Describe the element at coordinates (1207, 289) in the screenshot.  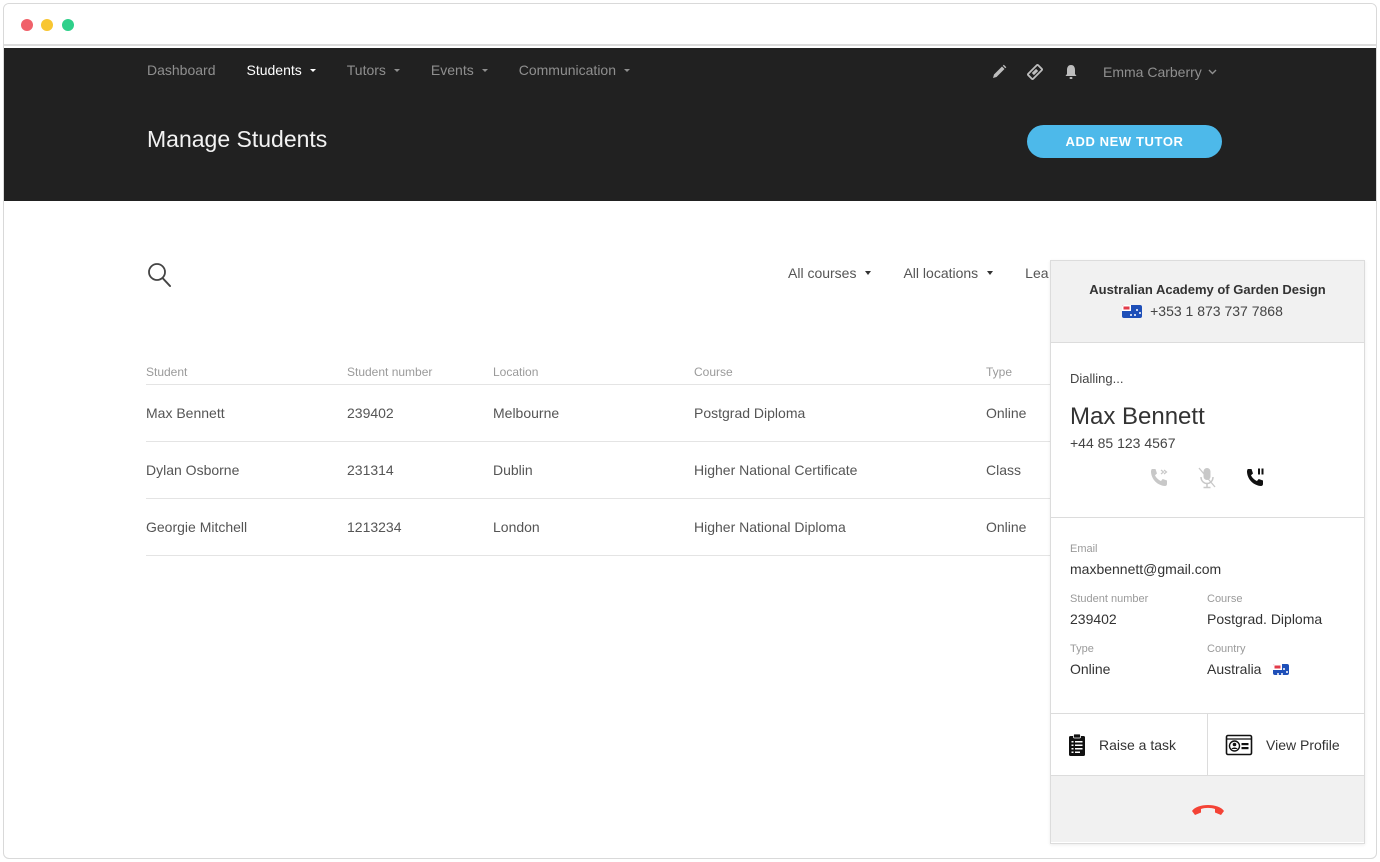
I see `organisation-name: Australian Academy of Garden Design` at that location.